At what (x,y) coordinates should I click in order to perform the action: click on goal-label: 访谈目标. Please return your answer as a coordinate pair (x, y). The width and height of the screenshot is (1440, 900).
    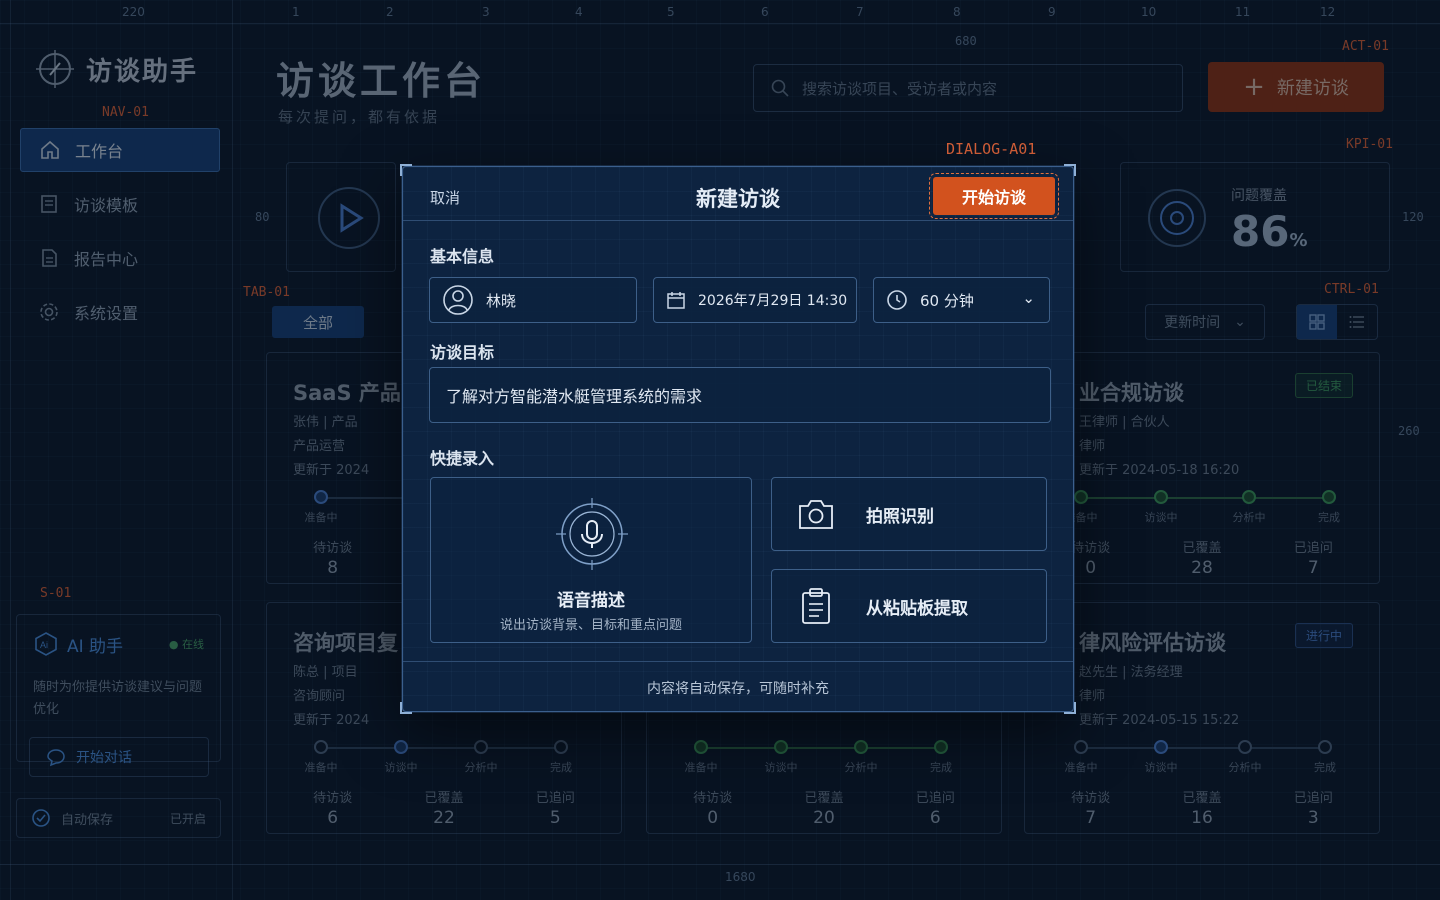
    Looking at the image, I should click on (462, 352).